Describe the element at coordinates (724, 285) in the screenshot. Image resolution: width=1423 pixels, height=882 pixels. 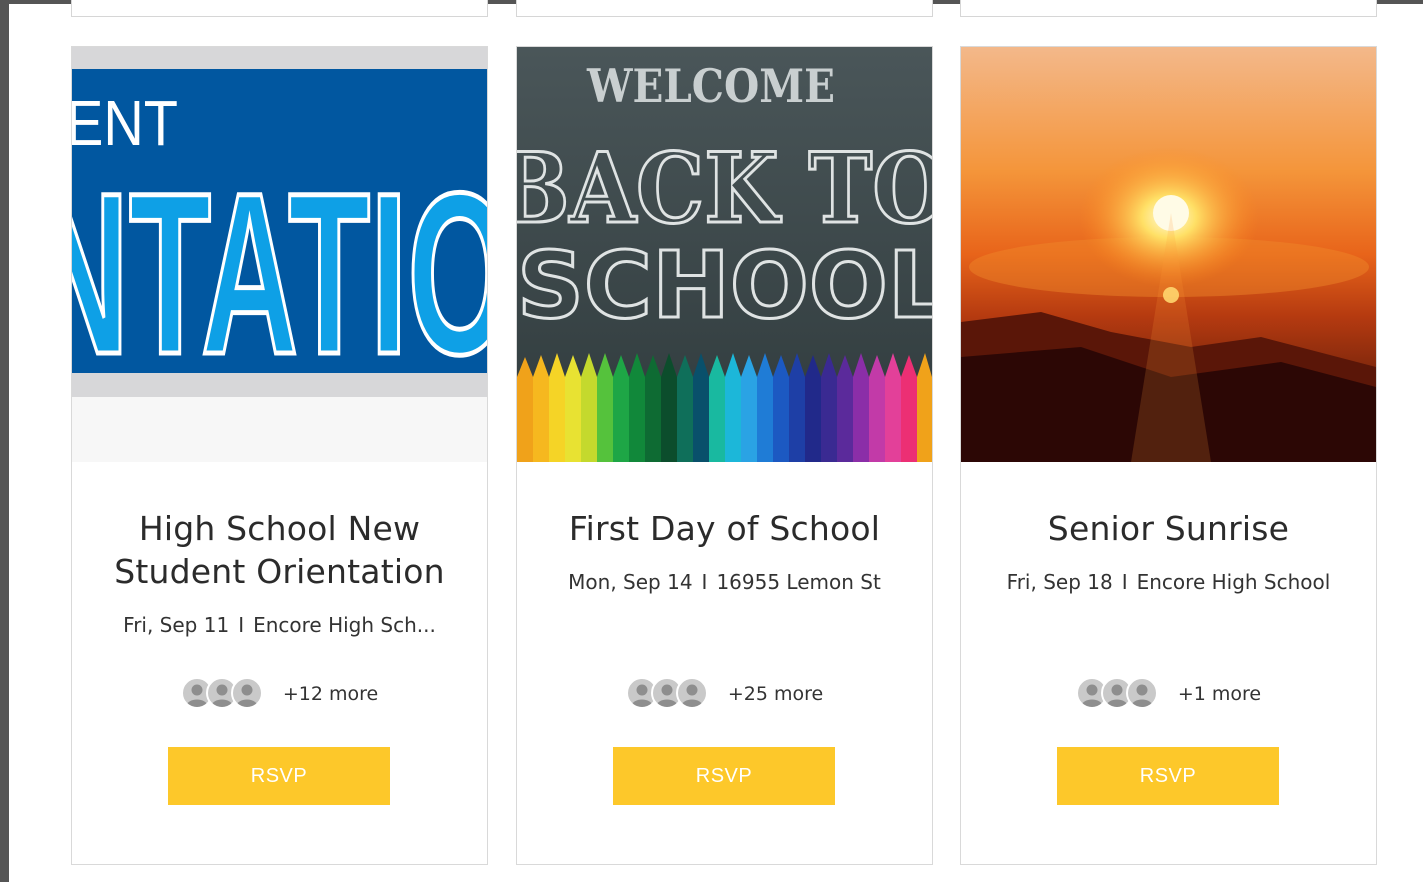
I see `chalk-school: SCHOOL` at that location.